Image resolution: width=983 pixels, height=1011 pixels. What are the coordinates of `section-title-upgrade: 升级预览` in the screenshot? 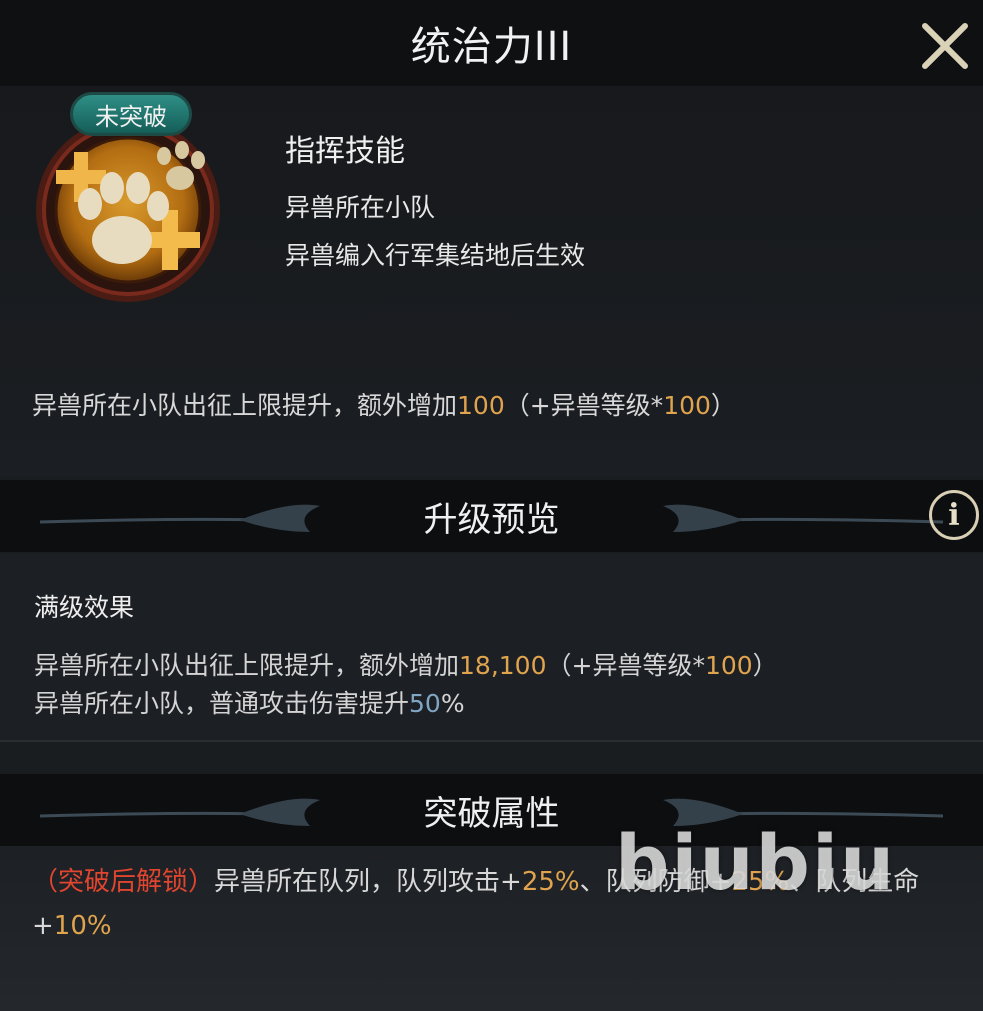 It's located at (491, 519).